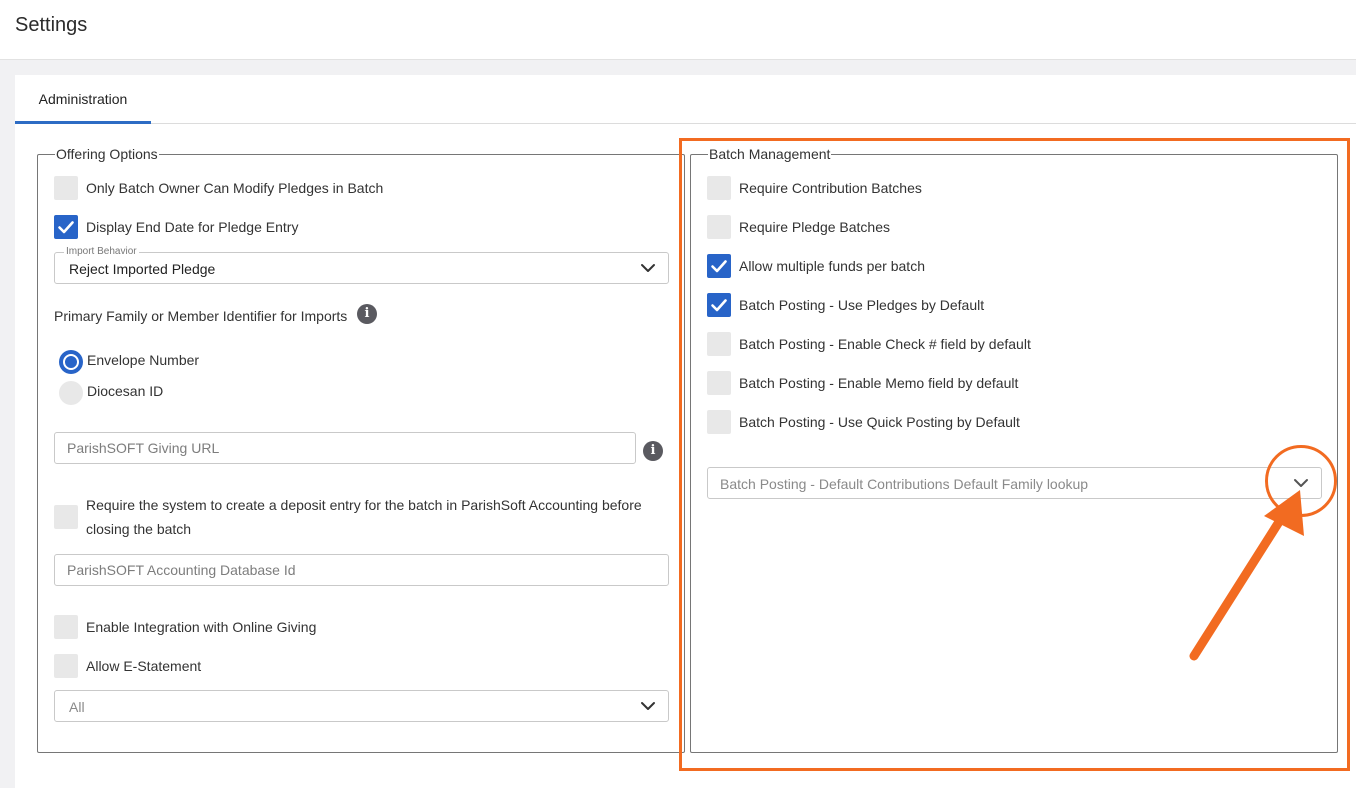 The image size is (1356, 788). I want to click on use-pledges-by-default-label: Batch Posting - Use Pledges by Default, so click(862, 305).